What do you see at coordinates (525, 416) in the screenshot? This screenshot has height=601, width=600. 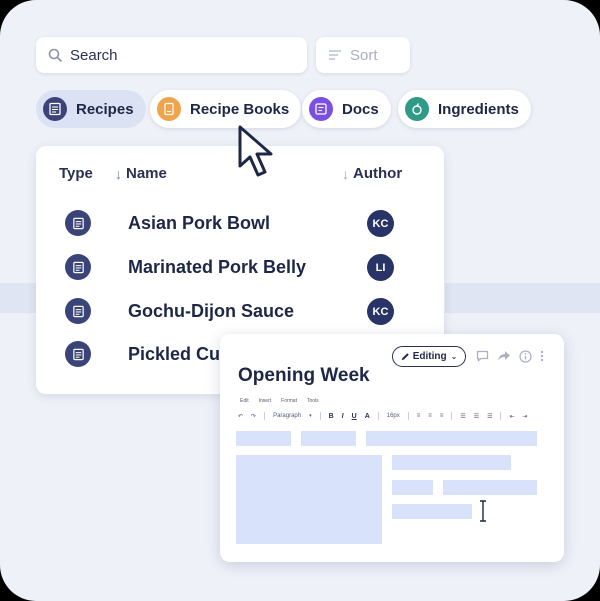 I see `indent-icon: ⇥` at bounding box center [525, 416].